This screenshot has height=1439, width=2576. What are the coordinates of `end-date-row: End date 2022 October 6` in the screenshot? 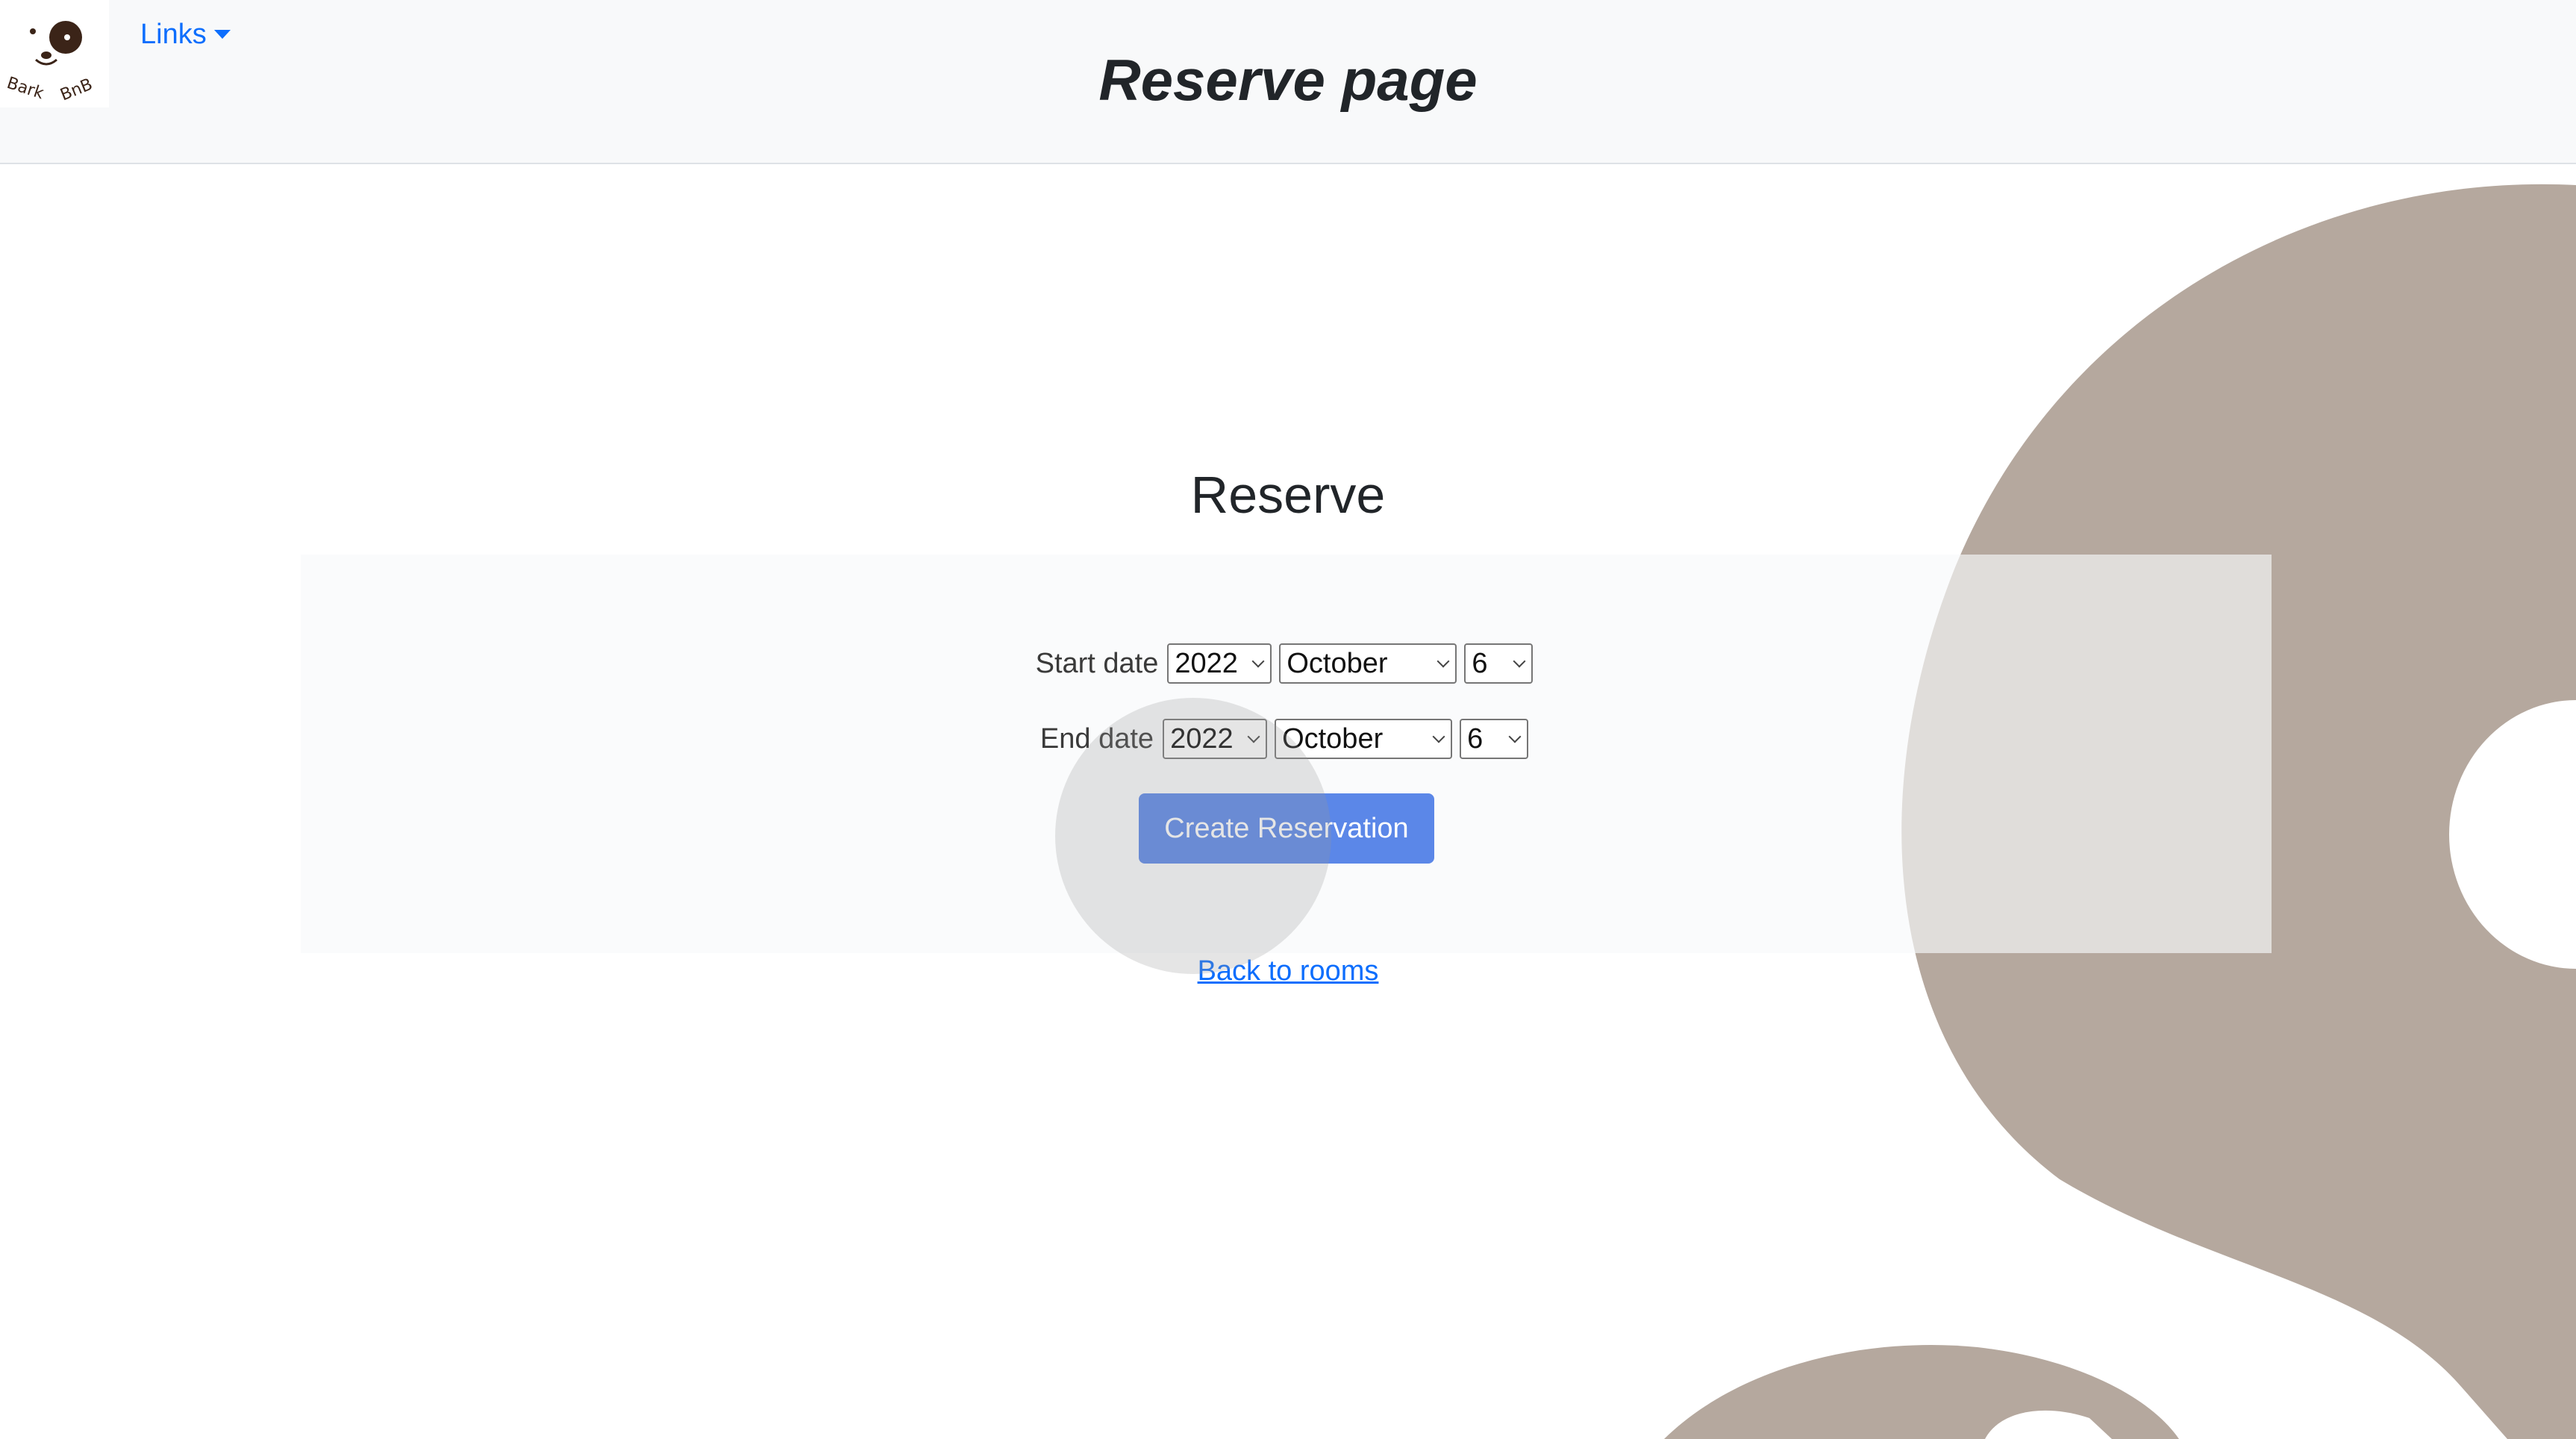 It's located at (1288, 739).